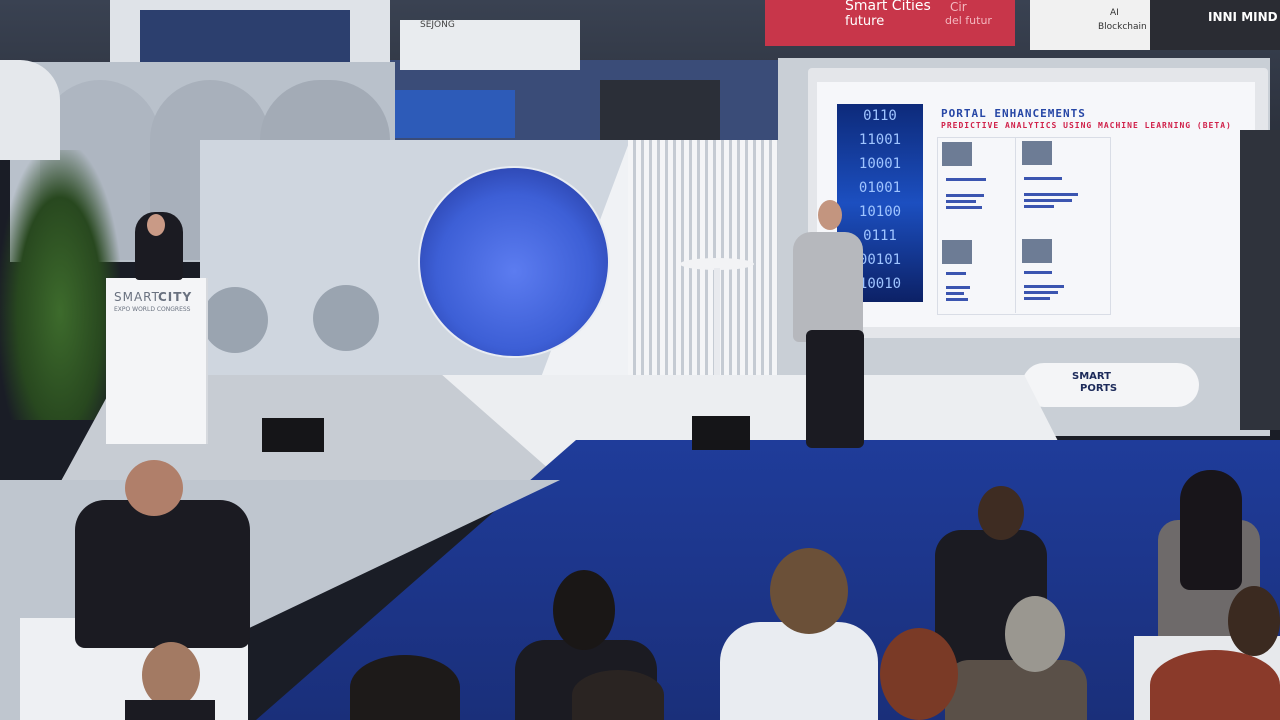 The width and height of the screenshot is (1280, 720). I want to click on inni-mind-text: INNI MIND, so click(1243, 17).